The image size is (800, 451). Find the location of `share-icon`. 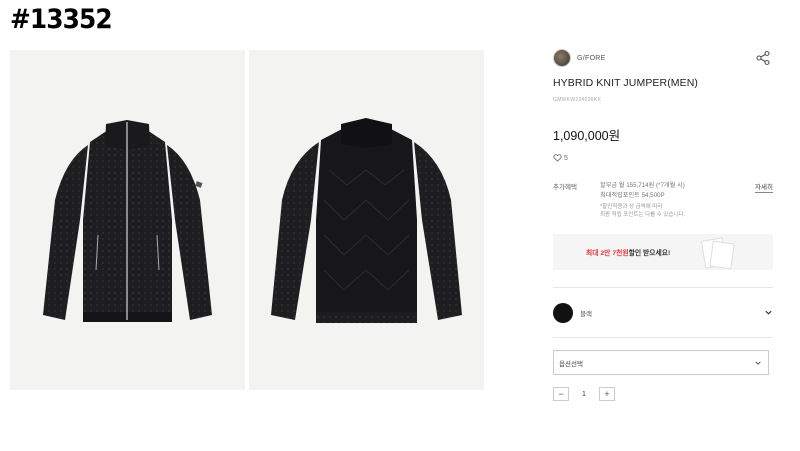

share-icon is located at coordinates (763, 58).